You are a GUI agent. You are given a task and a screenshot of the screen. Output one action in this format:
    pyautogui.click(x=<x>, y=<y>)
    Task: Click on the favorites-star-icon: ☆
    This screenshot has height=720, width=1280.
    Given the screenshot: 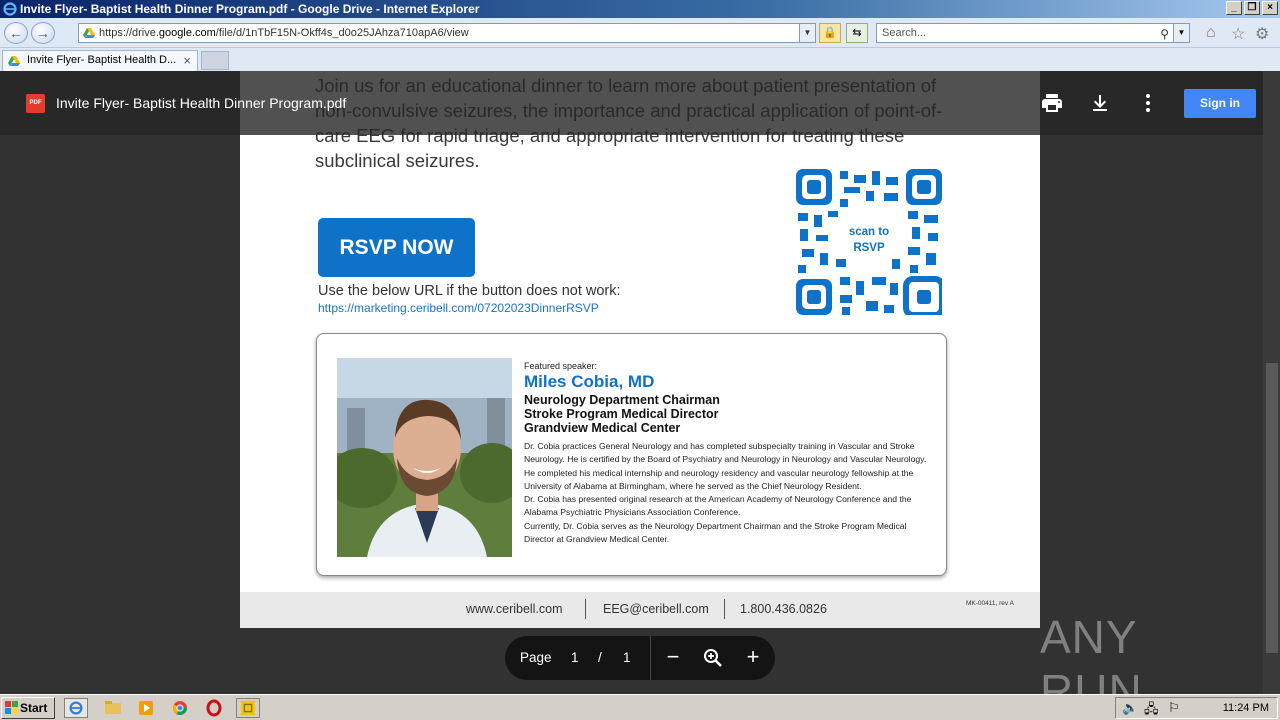 What is the action you would take?
    pyautogui.click(x=1238, y=34)
    